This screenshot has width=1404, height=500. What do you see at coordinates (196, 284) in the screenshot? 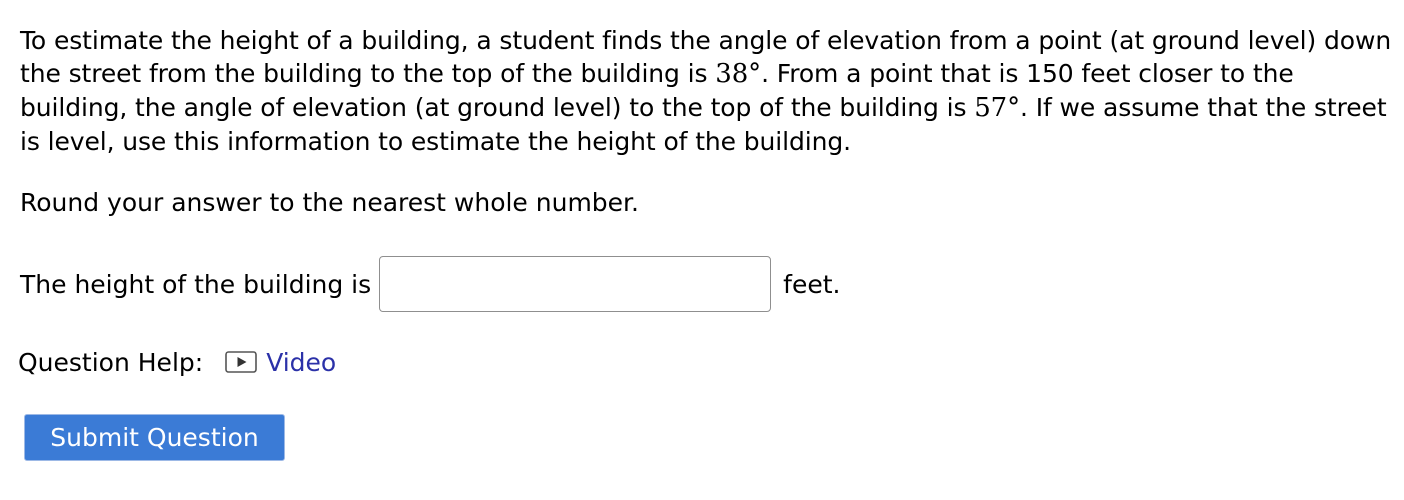
I see `answer-prefix: The height of the building is` at bounding box center [196, 284].